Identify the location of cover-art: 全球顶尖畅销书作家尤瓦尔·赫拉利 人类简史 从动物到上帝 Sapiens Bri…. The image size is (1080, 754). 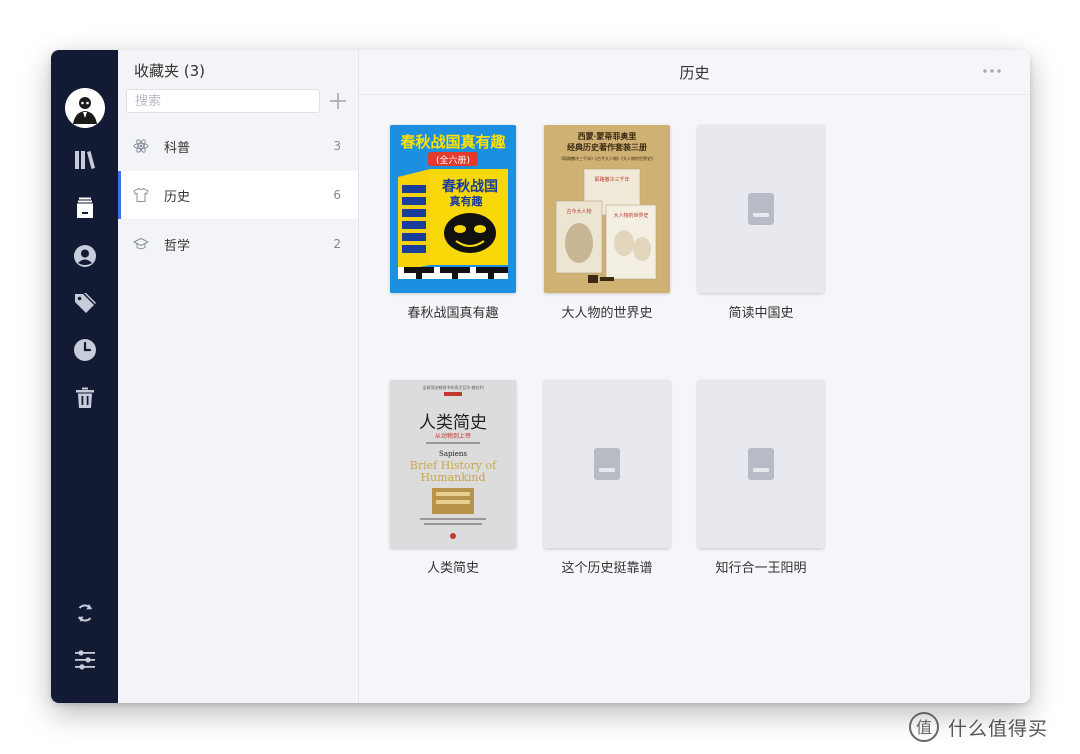
(453, 464).